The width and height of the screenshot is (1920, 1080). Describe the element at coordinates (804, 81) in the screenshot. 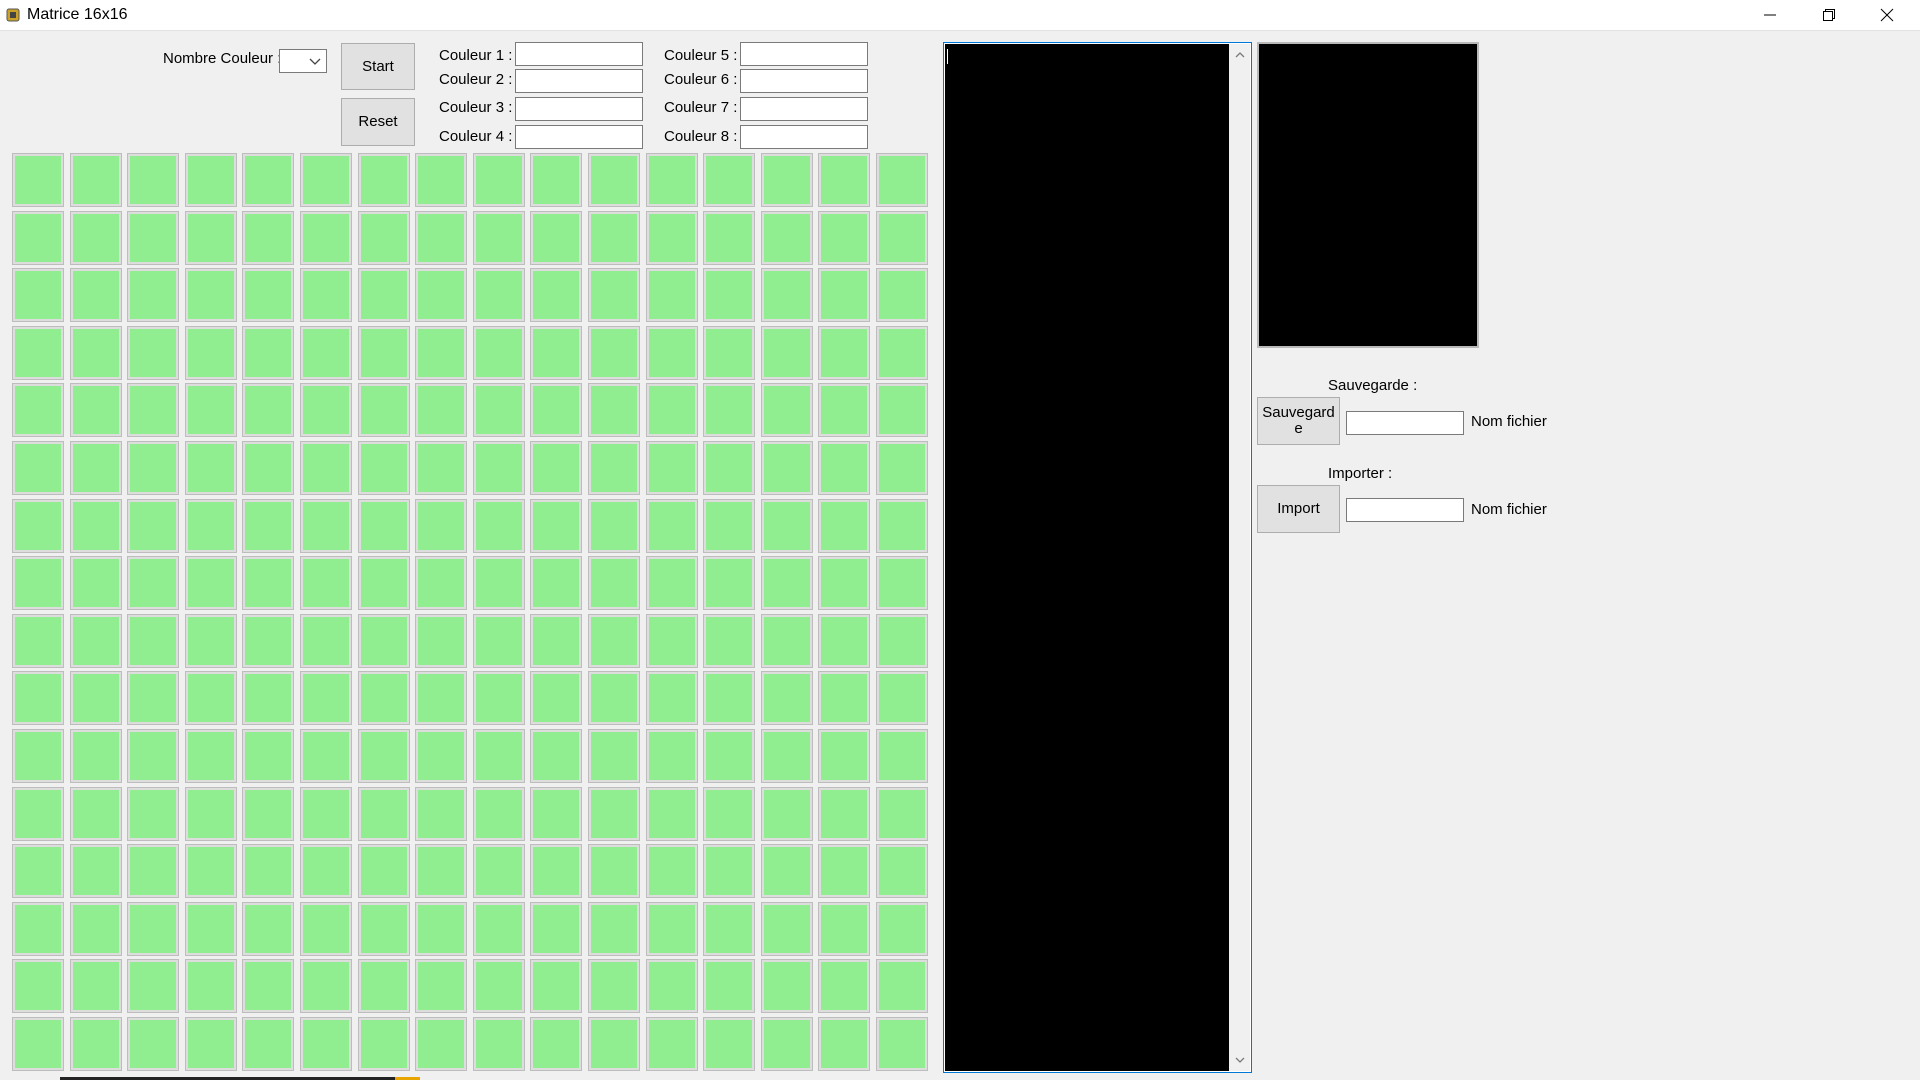

I see `color-6-input` at that location.